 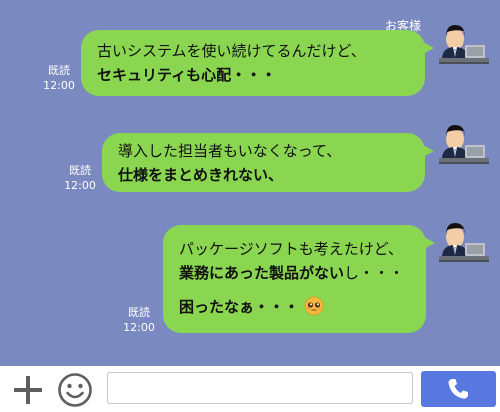 I want to click on message-bubble: 古いシステムを使い続けてるんだけど、 セキュリティも心配・・・, so click(x=257, y=63).